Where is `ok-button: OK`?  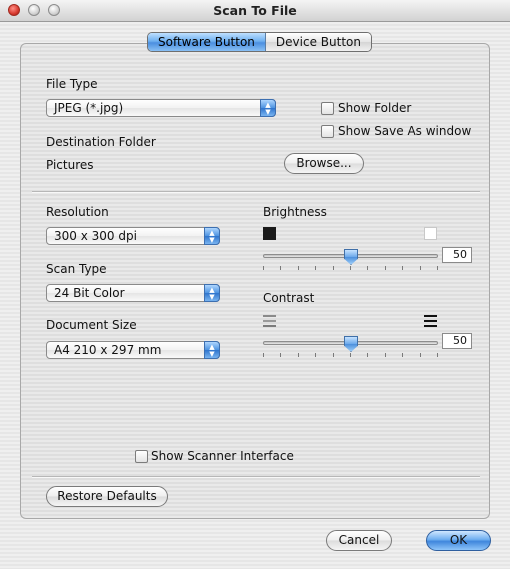 ok-button: OK is located at coordinates (458, 540).